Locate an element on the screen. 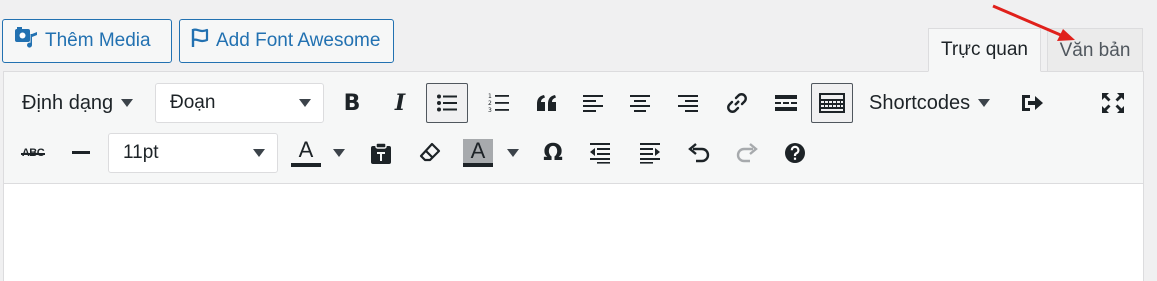 The width and height of the screenshot is (1157, 281). blockquote-button is located at coordinates (547, 103).